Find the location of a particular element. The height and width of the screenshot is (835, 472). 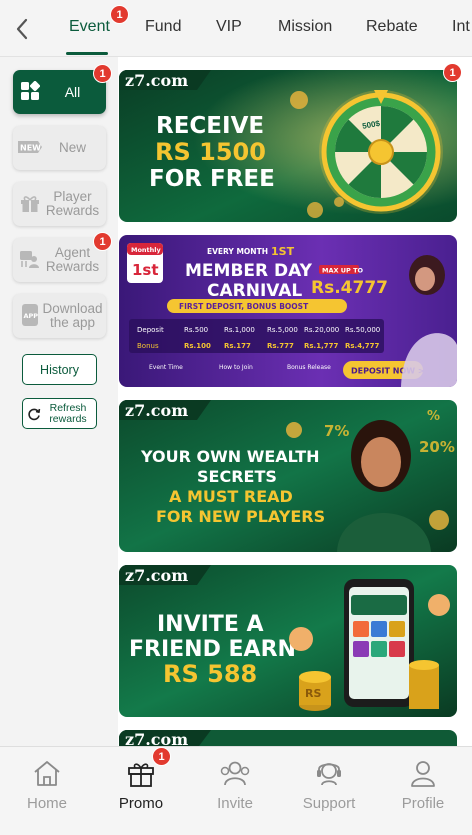

banner-line-1: INVITE A is located at coordinates (210, 624).